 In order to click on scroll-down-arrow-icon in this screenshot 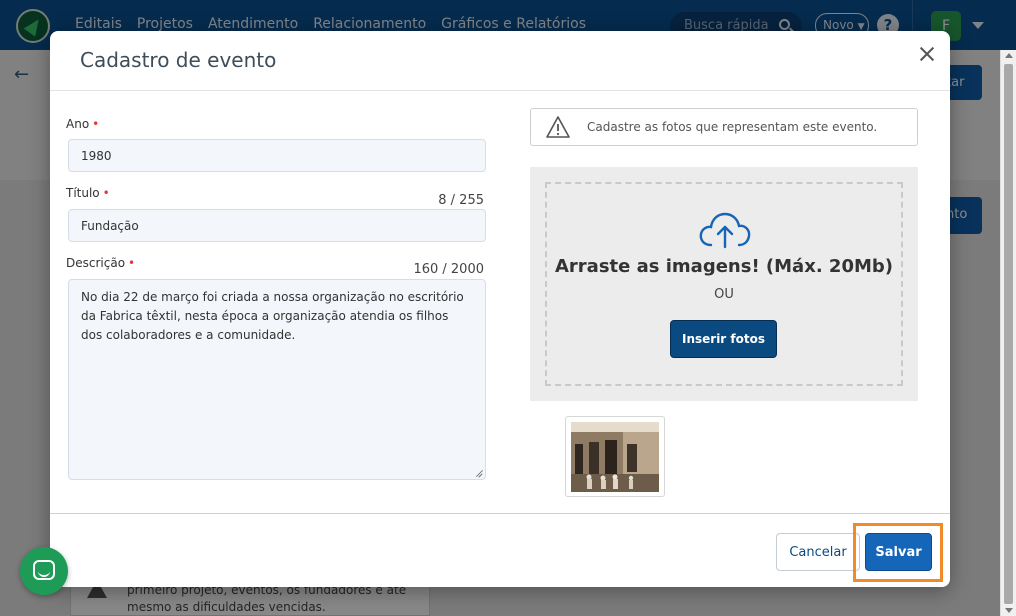, I will do `click(1009, 610)`.